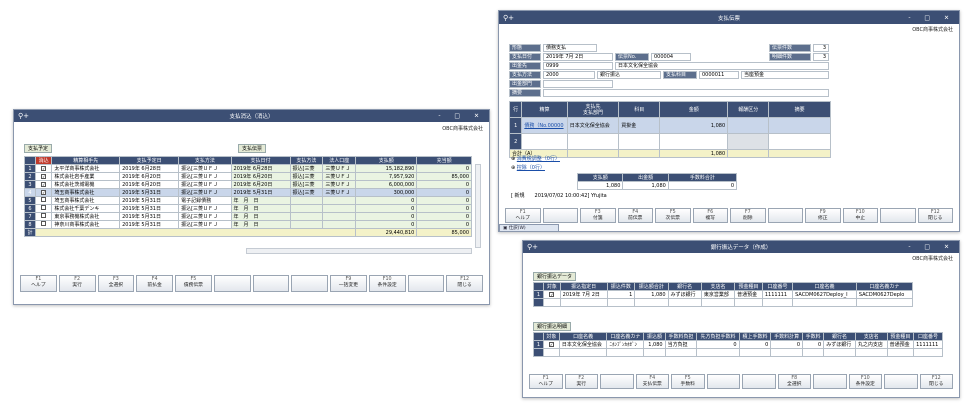 This screenshot has width=976, height=409. Describe the element at coordinates (635, 215) in the screenshot. I see `function-key-4: F4 前伝票` at that location.